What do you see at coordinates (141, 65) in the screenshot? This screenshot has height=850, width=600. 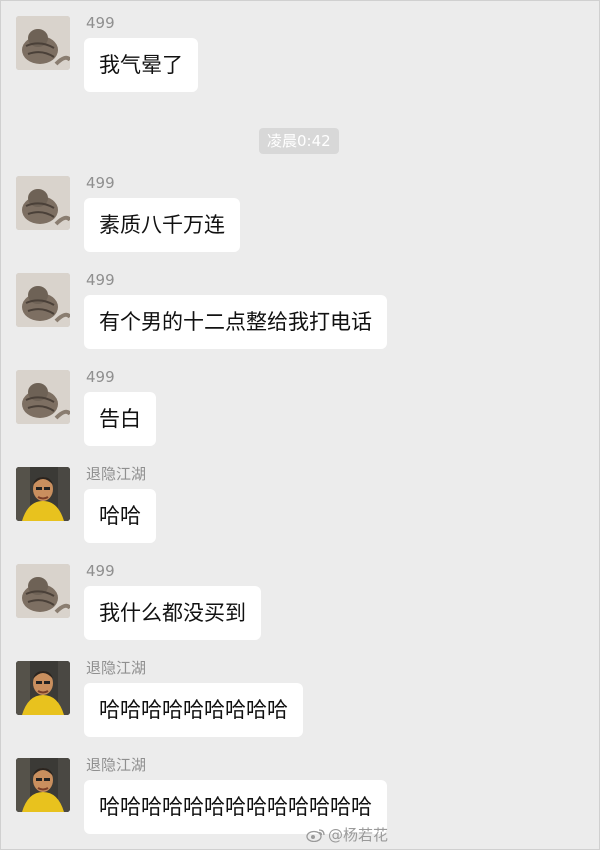 I see `message-bubble: 我气晕了` at bounding box center [141, 65].